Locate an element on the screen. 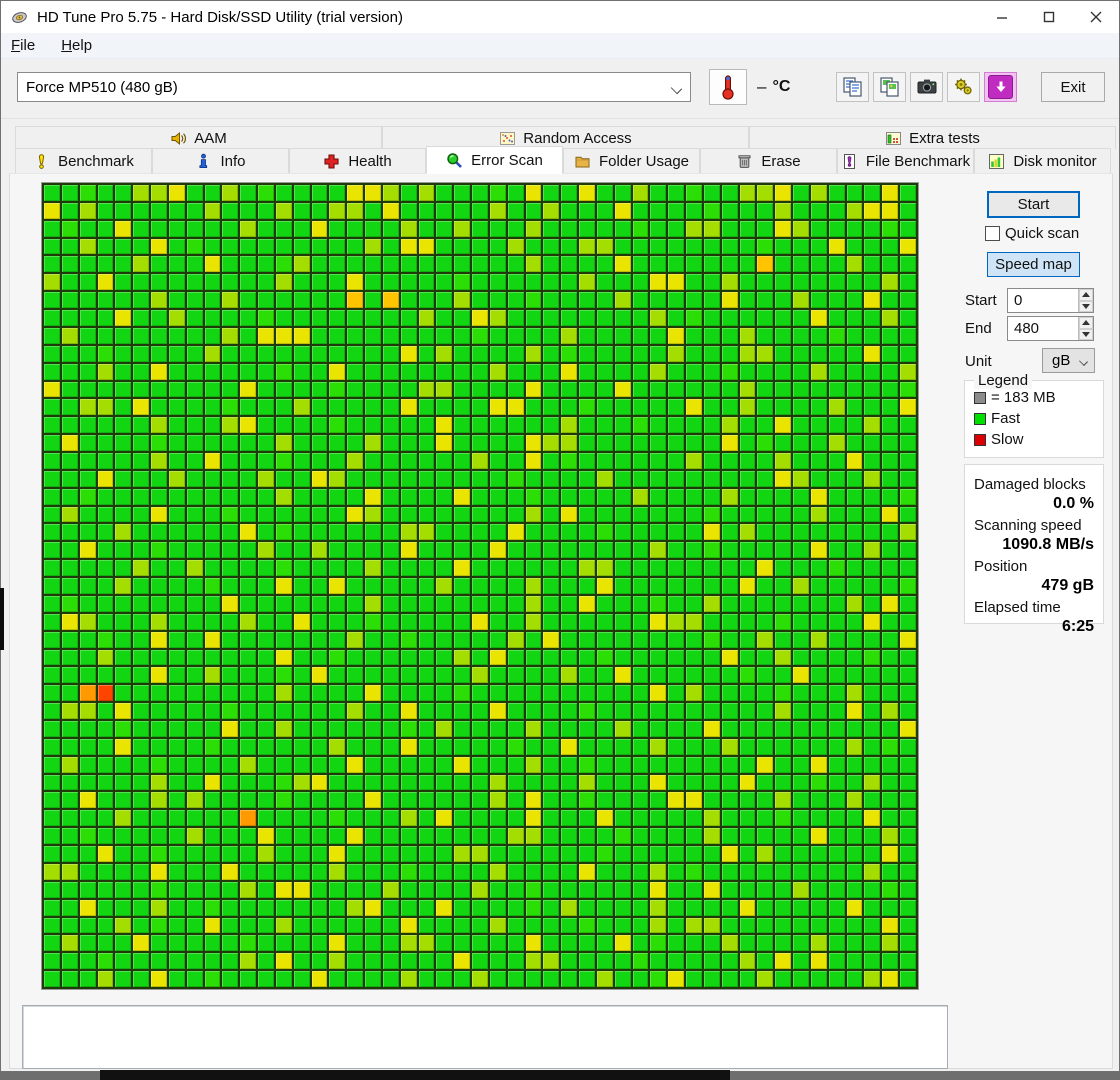 The width and height of the screenshot is (1120, 1080). tab-benchmark: Benchmark is located at coordinates (83, 161).